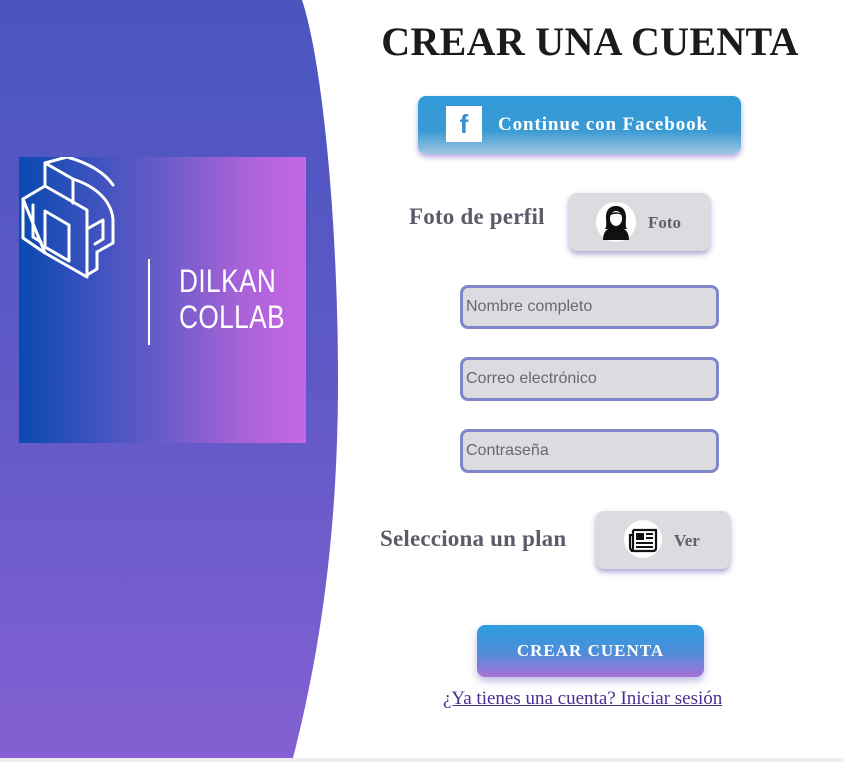 The width and height of the screenshot is (843, 762). I want to click on logo-divider, so click(149, 302).